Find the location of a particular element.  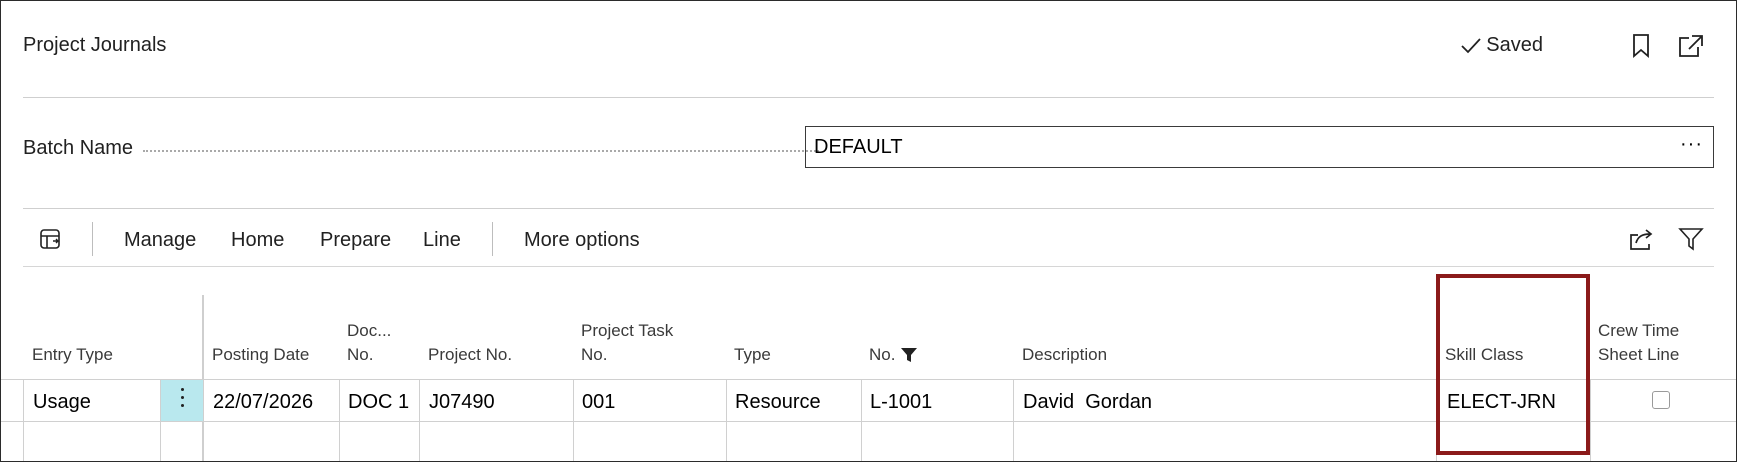

column-header-no: No. is located at coordinates (893, 355).